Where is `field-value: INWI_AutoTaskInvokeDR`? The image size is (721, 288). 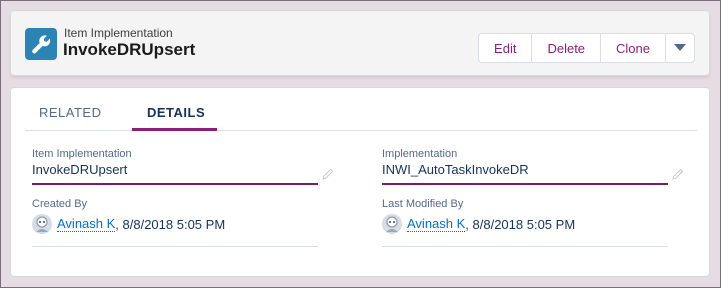
field-value: INWI_AutoTaskInvokeDR is located at coordinates (455, 169).